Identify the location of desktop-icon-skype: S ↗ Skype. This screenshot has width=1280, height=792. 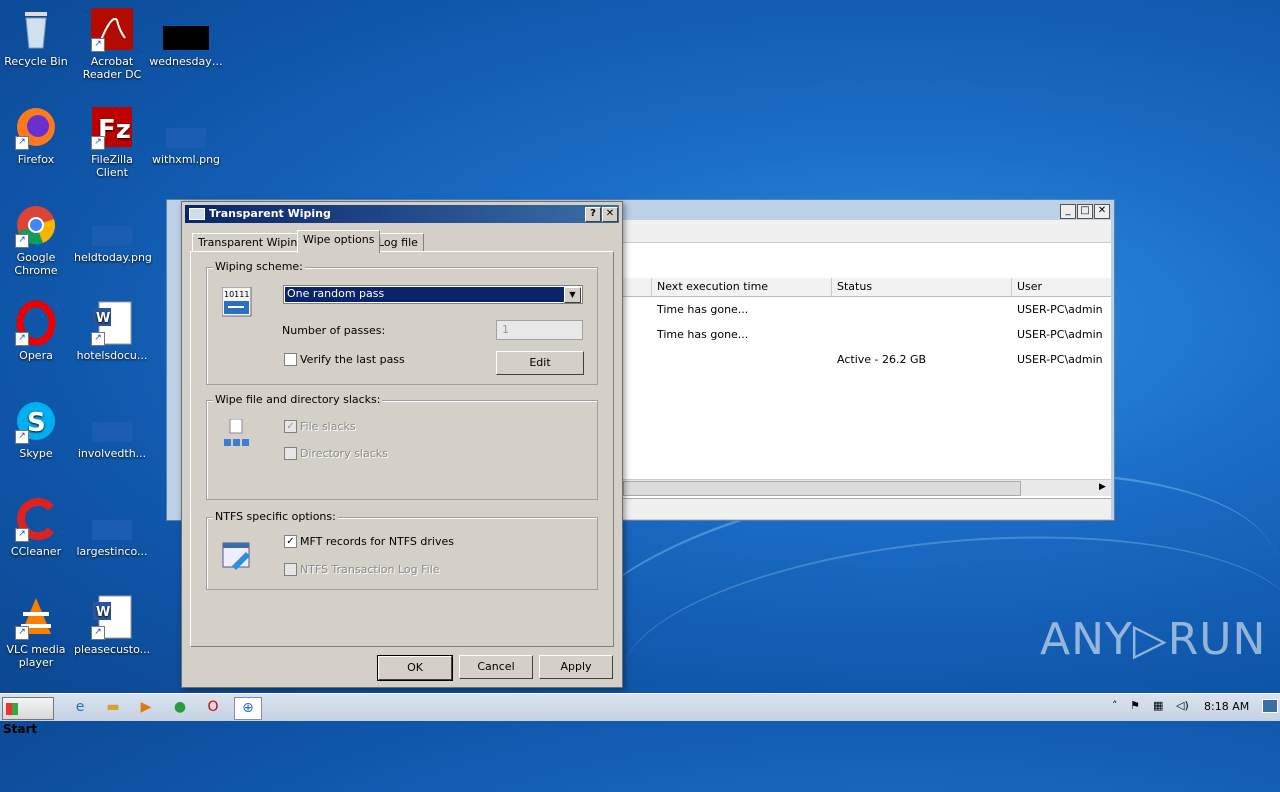
(37, 429).